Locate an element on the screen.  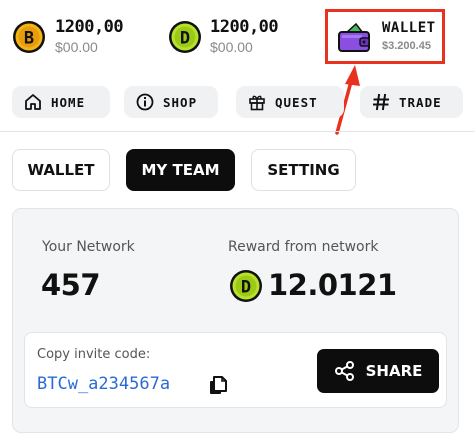
wallet-label: WALLET is located at coordinates (409, 28).